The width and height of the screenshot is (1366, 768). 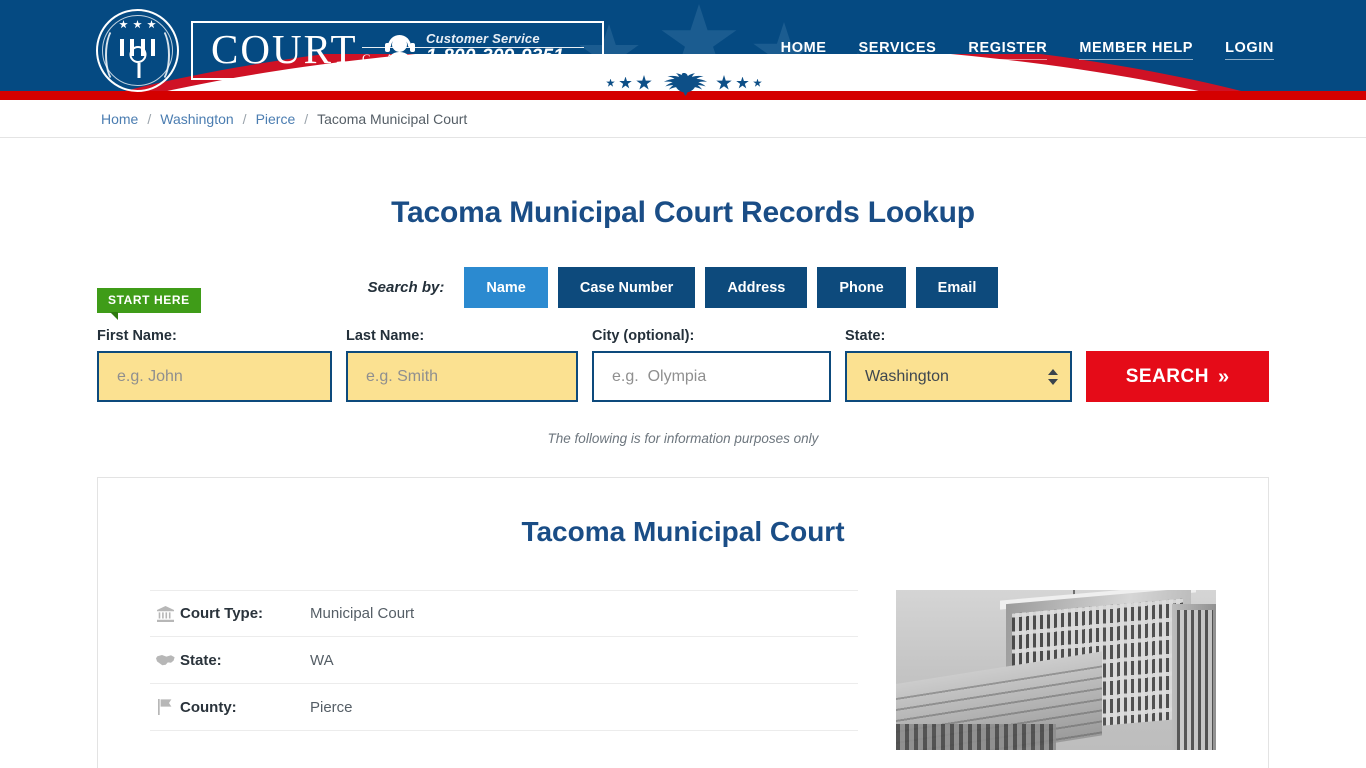 What do you see at coordinates (483, 38) in the screenshot?
I see `customer-service-label: Customer Service` at bounding box center [483, 38].